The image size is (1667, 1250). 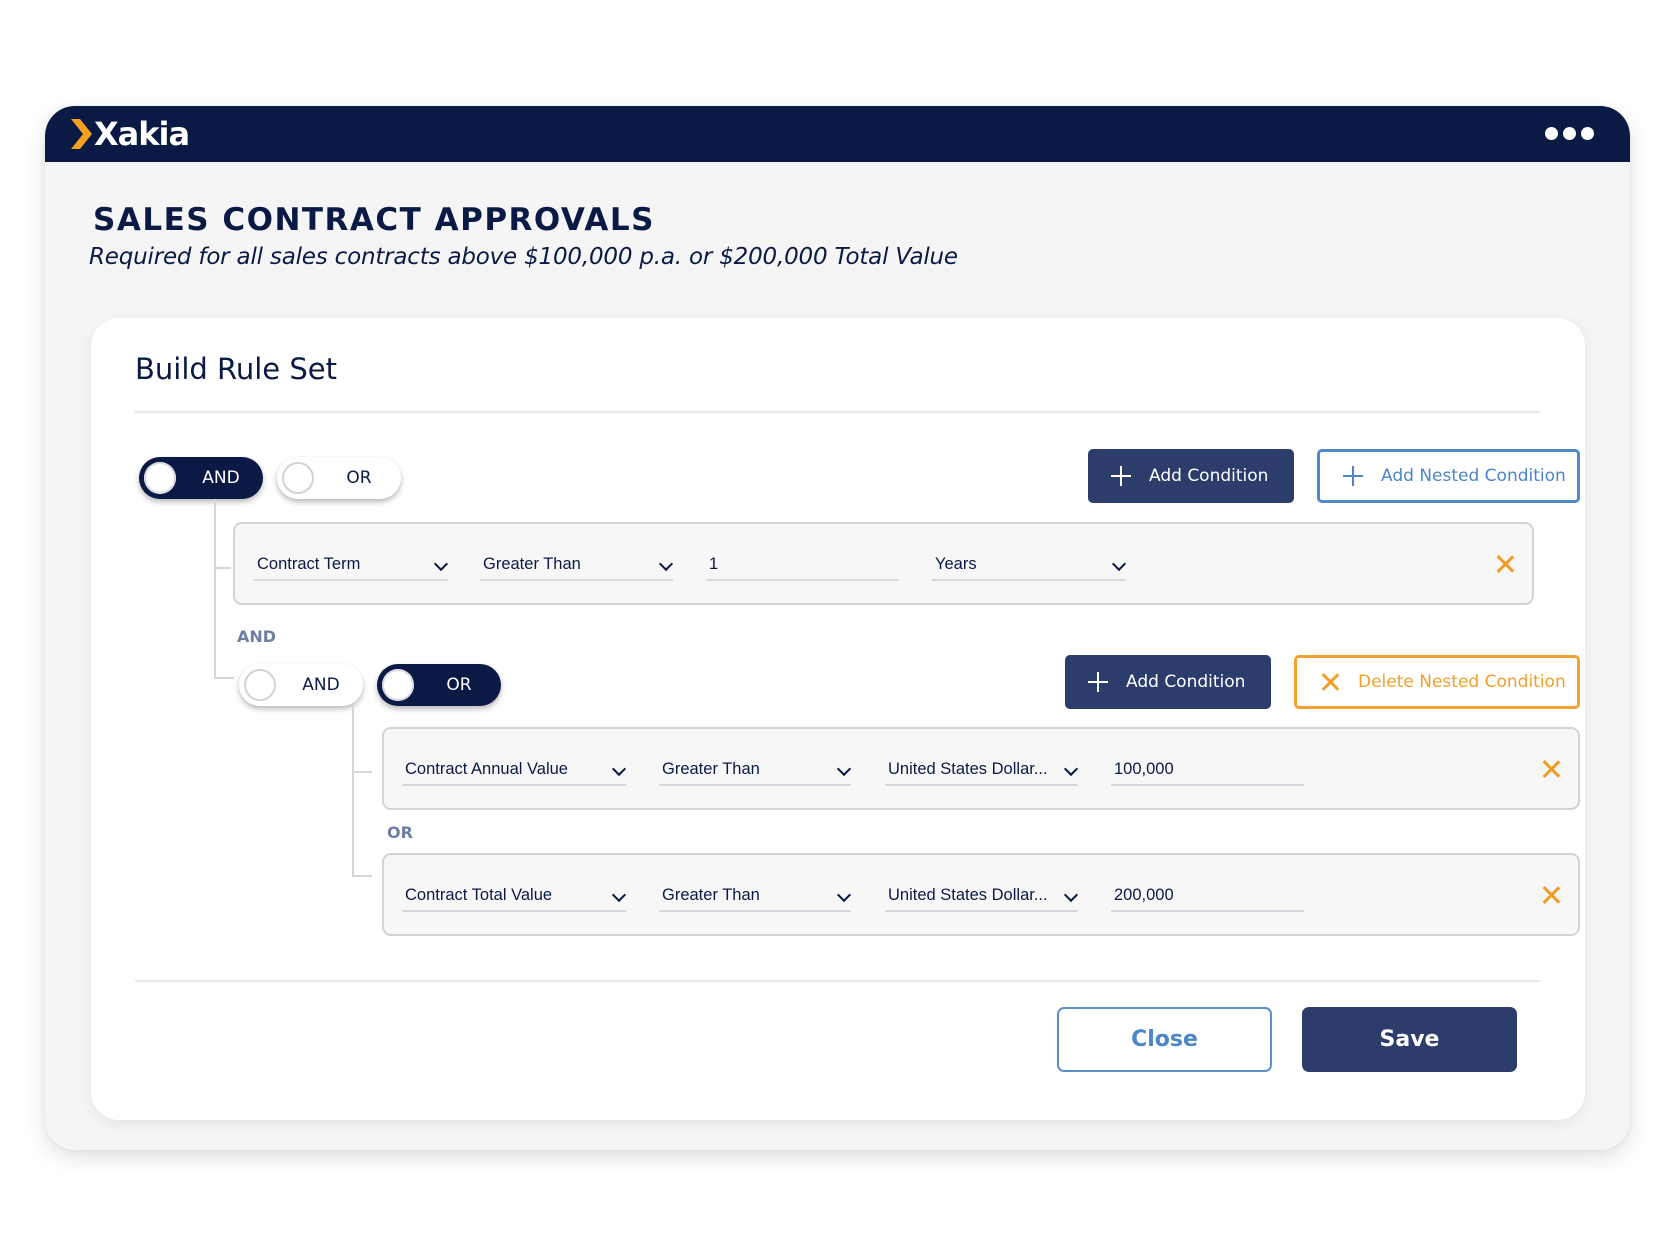 I want to click on delete-nested-condition-button: Delete Nested Condition, so click(x=1437, y=682).